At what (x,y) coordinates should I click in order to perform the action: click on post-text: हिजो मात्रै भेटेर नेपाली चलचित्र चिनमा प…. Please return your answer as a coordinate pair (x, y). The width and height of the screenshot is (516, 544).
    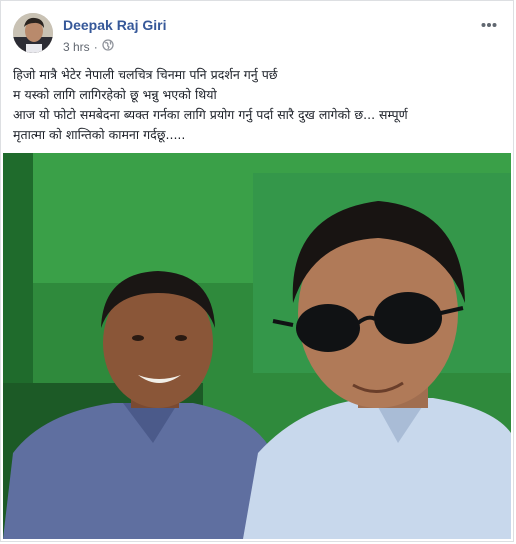
    Looking at the image, I should click on (258, 105).